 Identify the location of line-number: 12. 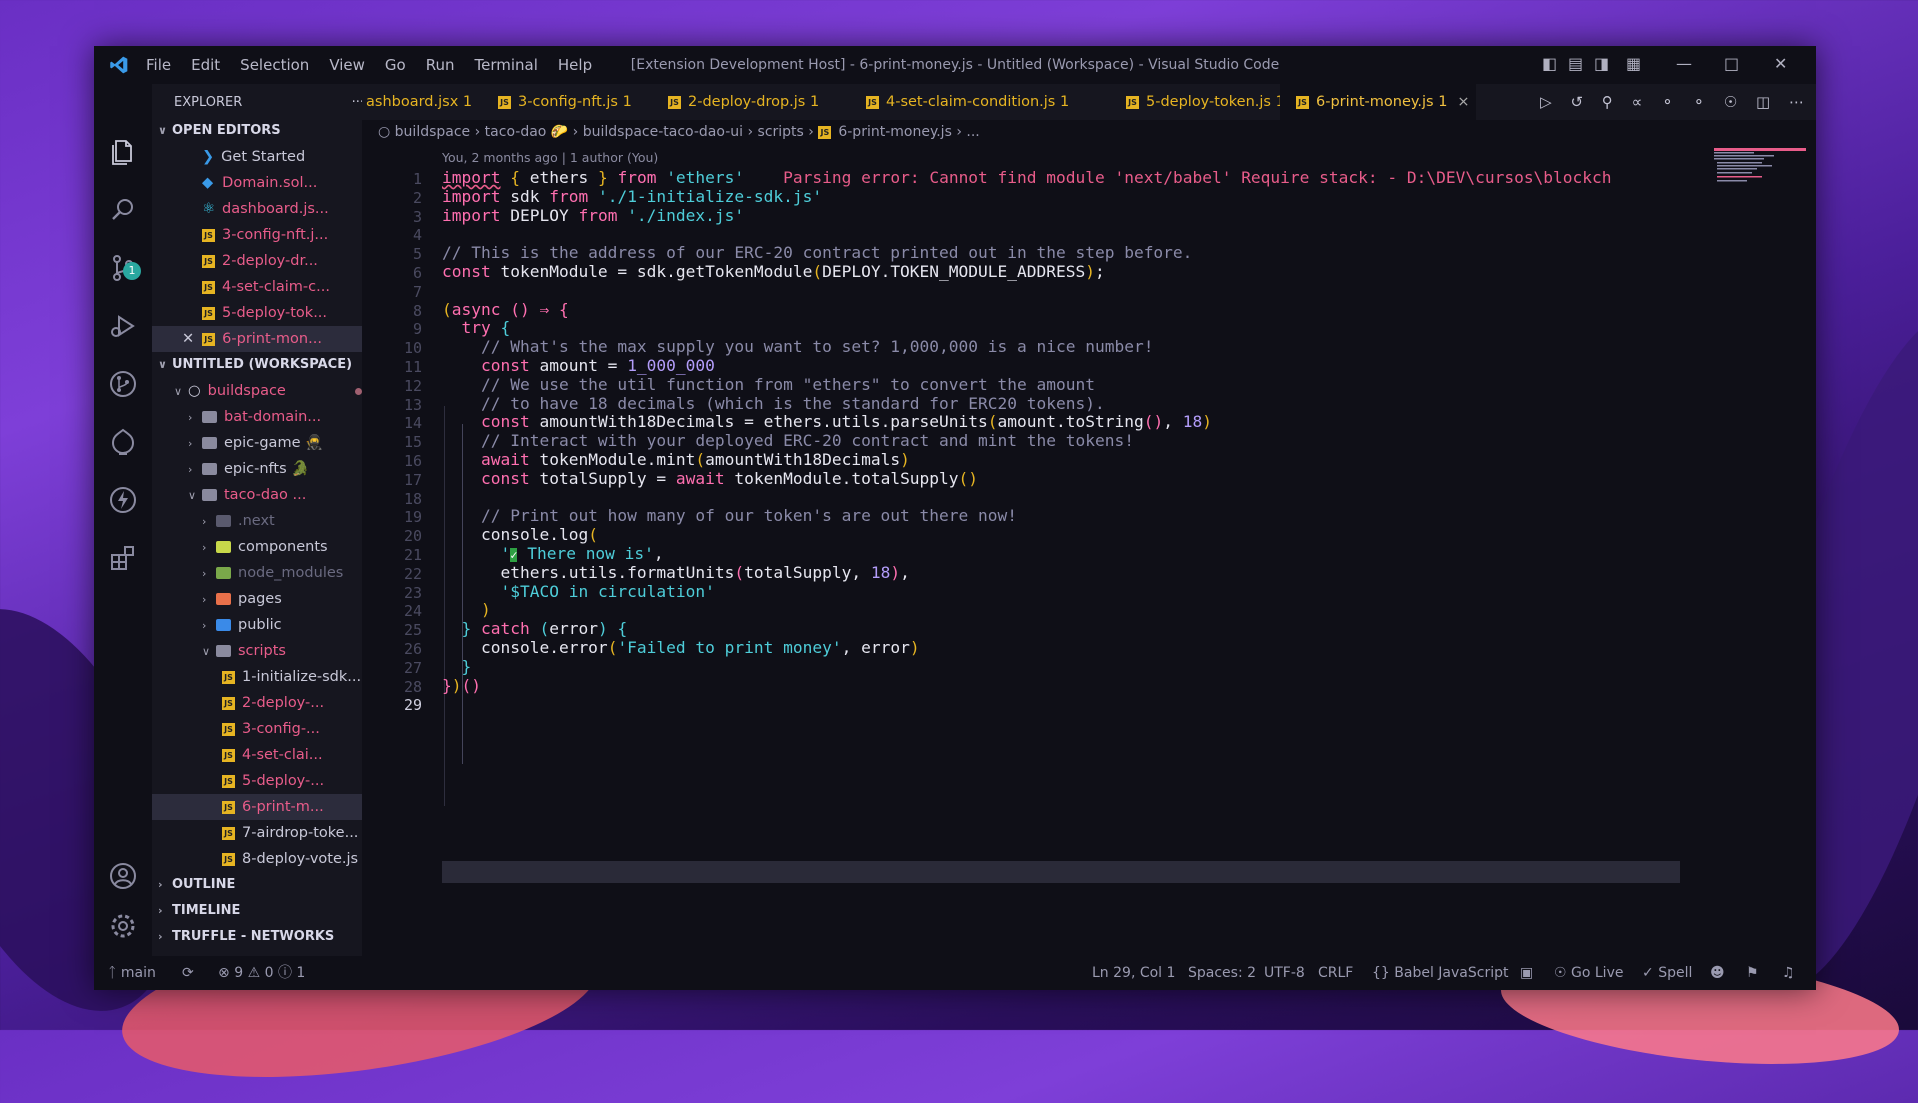
(412, 385).